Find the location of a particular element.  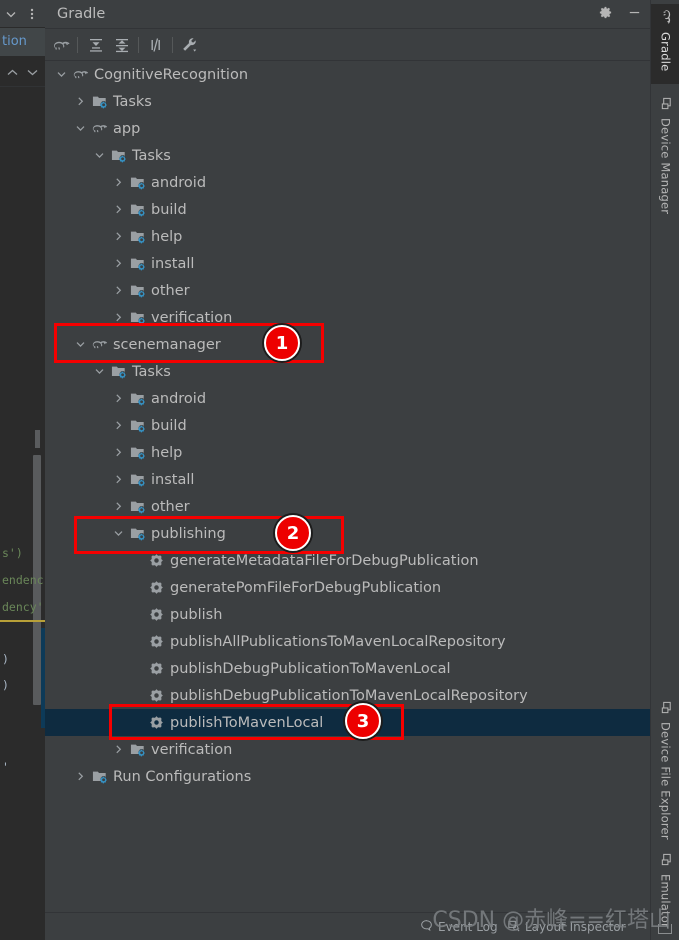

tree-row: app is located at coordinates (347, 128).